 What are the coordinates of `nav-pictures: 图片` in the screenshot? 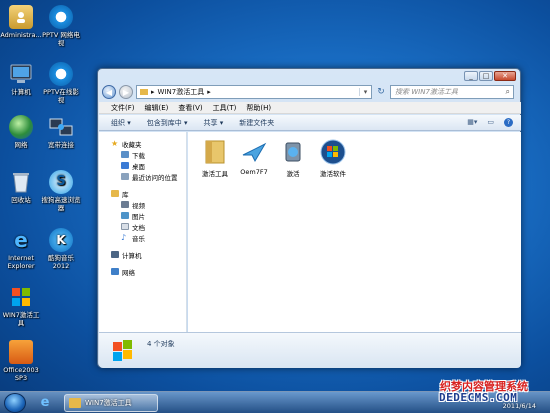 It's located at (142, 215).